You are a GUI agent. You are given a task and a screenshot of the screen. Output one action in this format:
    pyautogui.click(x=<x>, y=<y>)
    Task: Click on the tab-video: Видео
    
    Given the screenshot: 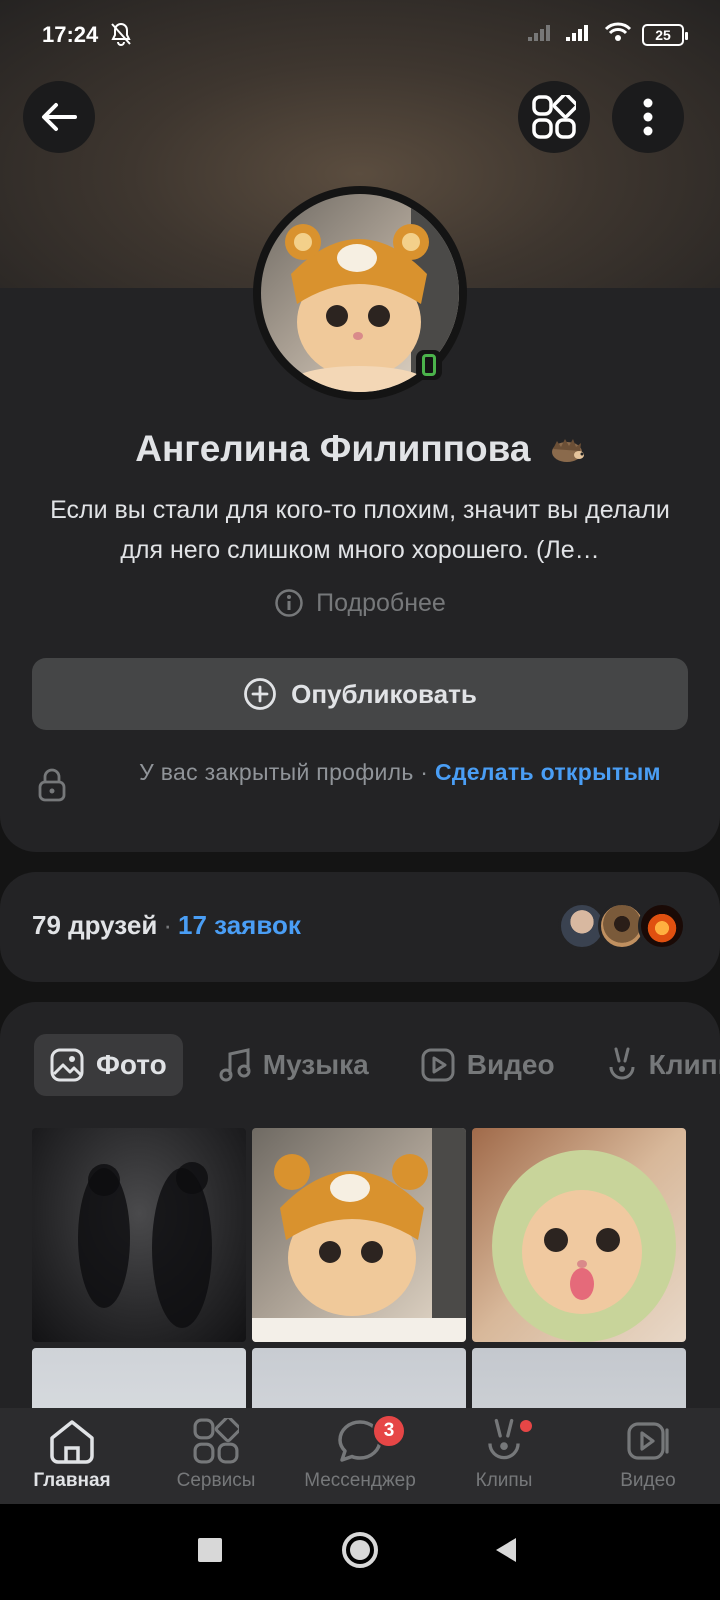 What is the action you would take?
    pyautogui.click(x=488, y=1065)
    